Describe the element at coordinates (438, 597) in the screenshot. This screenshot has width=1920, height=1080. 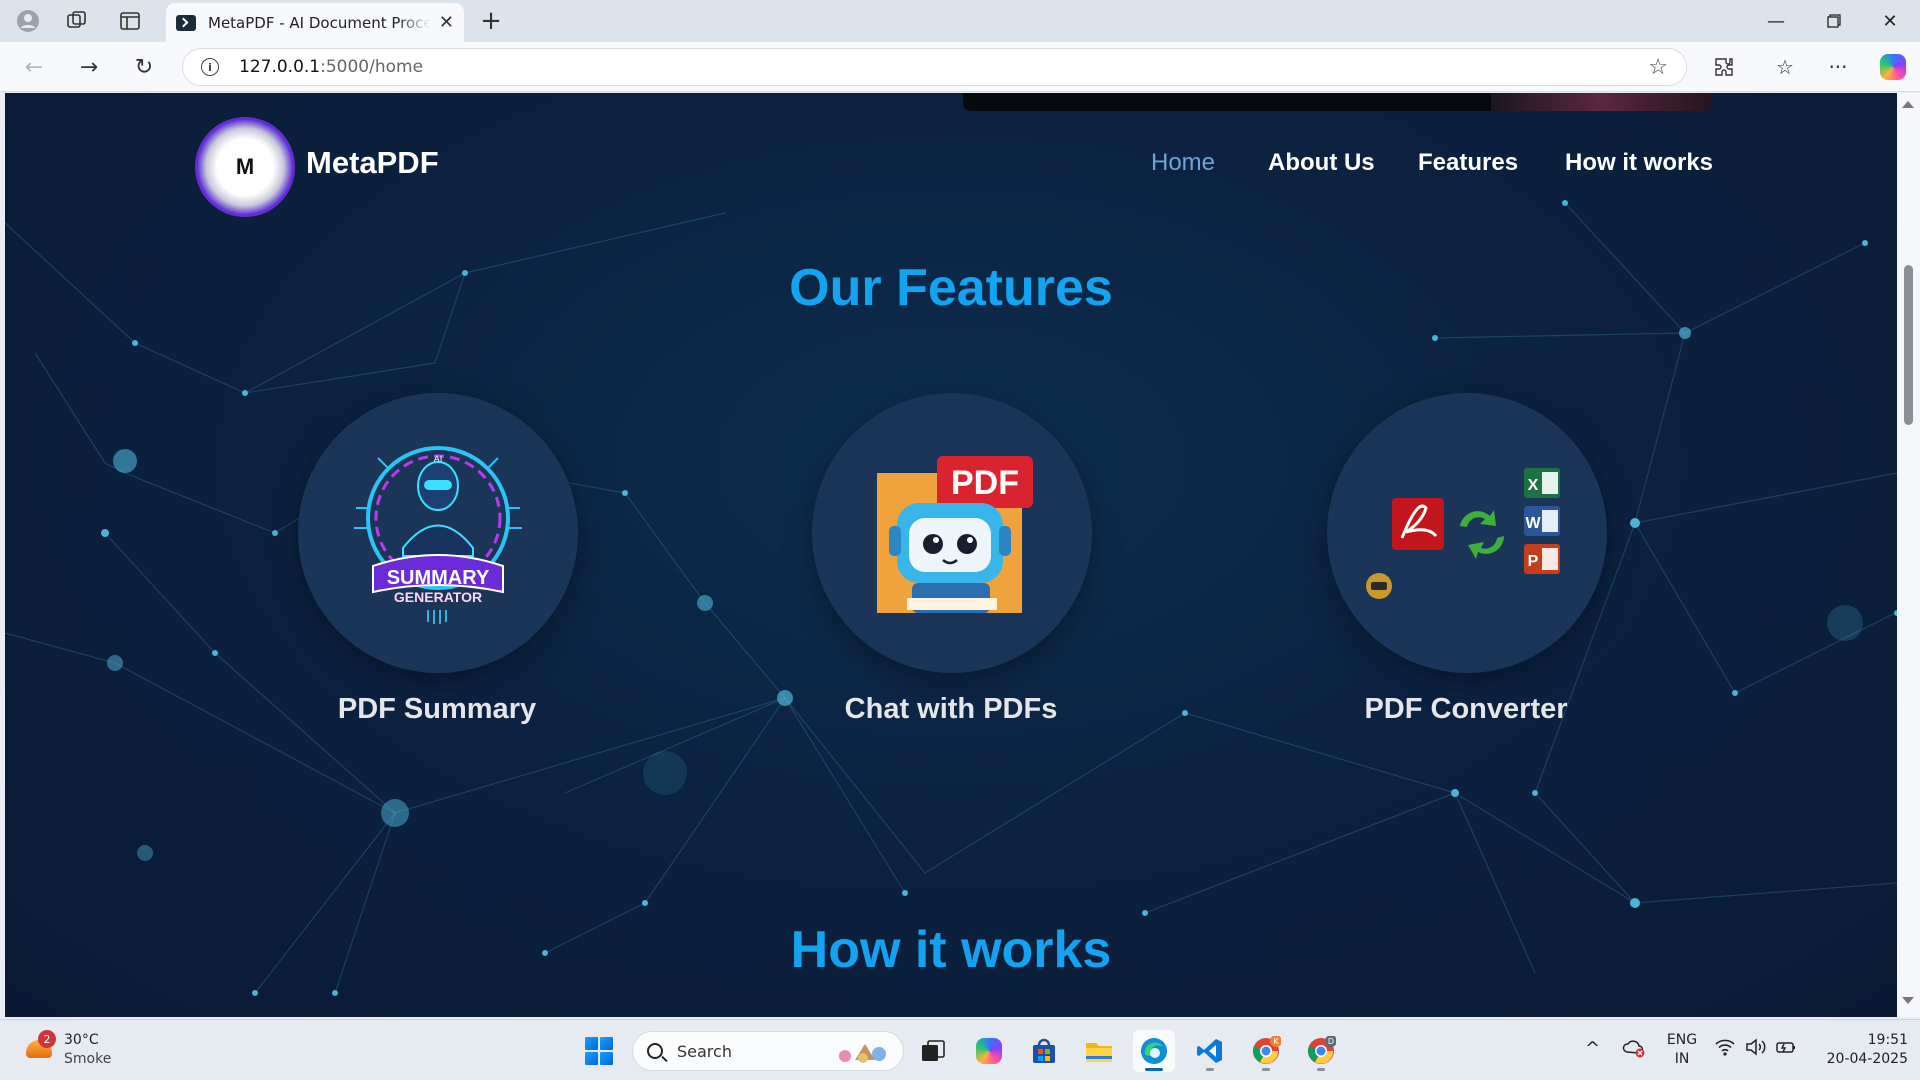
I see `summary-badge-line2: GENERATOR` at that location.